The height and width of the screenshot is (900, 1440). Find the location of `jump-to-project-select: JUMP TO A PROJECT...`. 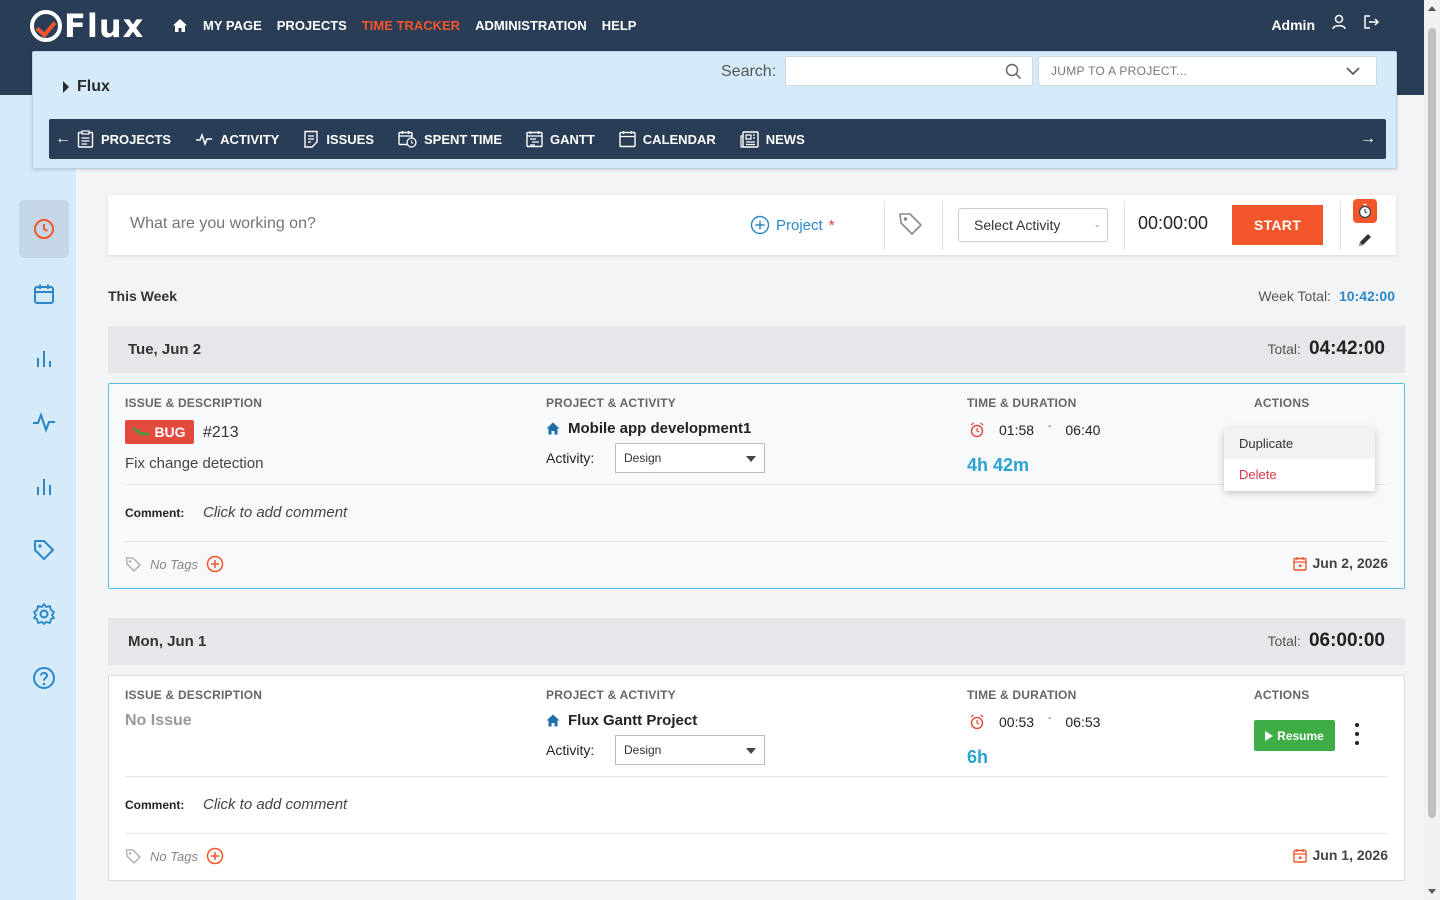

jump-to-project-select: JUMP TO A PROJECT... is located at coordinates (1207, 71).